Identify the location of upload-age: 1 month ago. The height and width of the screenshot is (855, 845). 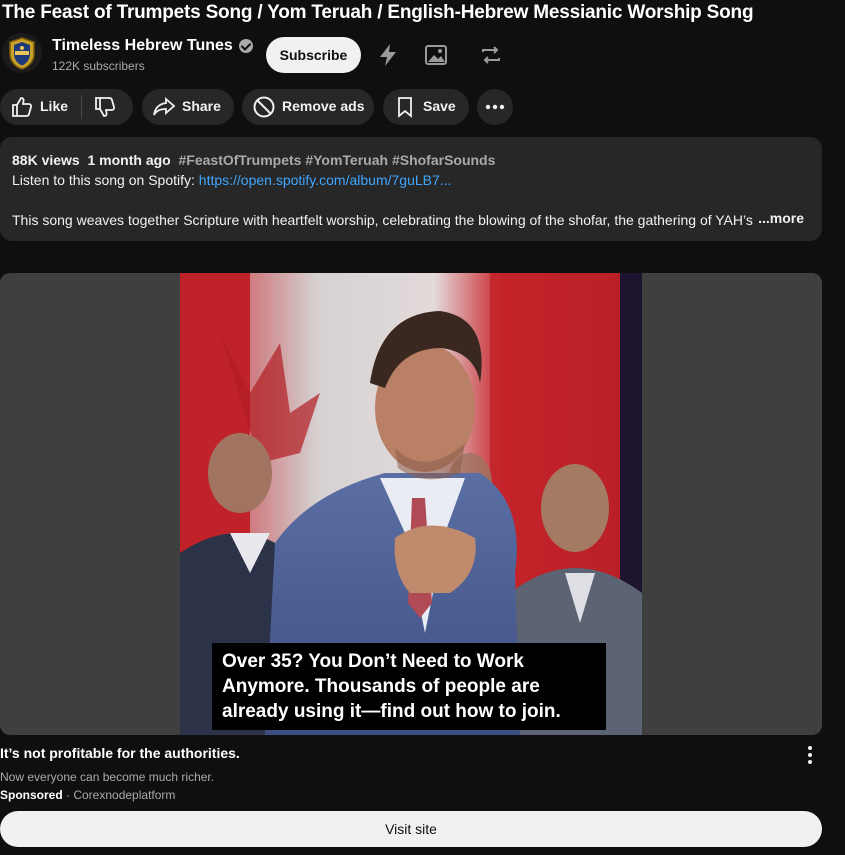
(129, 160).